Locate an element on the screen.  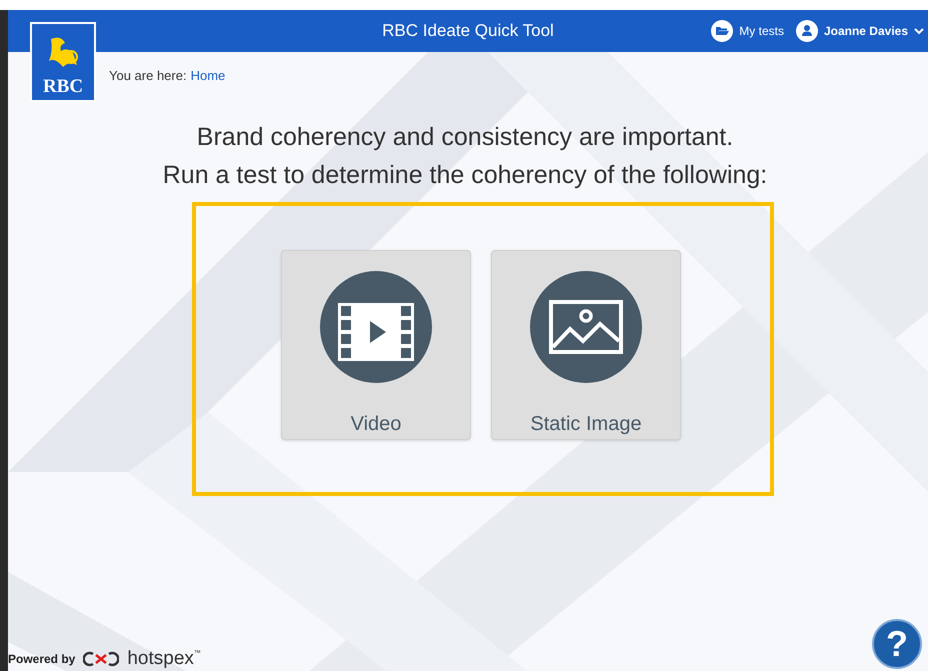
my-tests-button: My tests is located at coordinates (747, 31).